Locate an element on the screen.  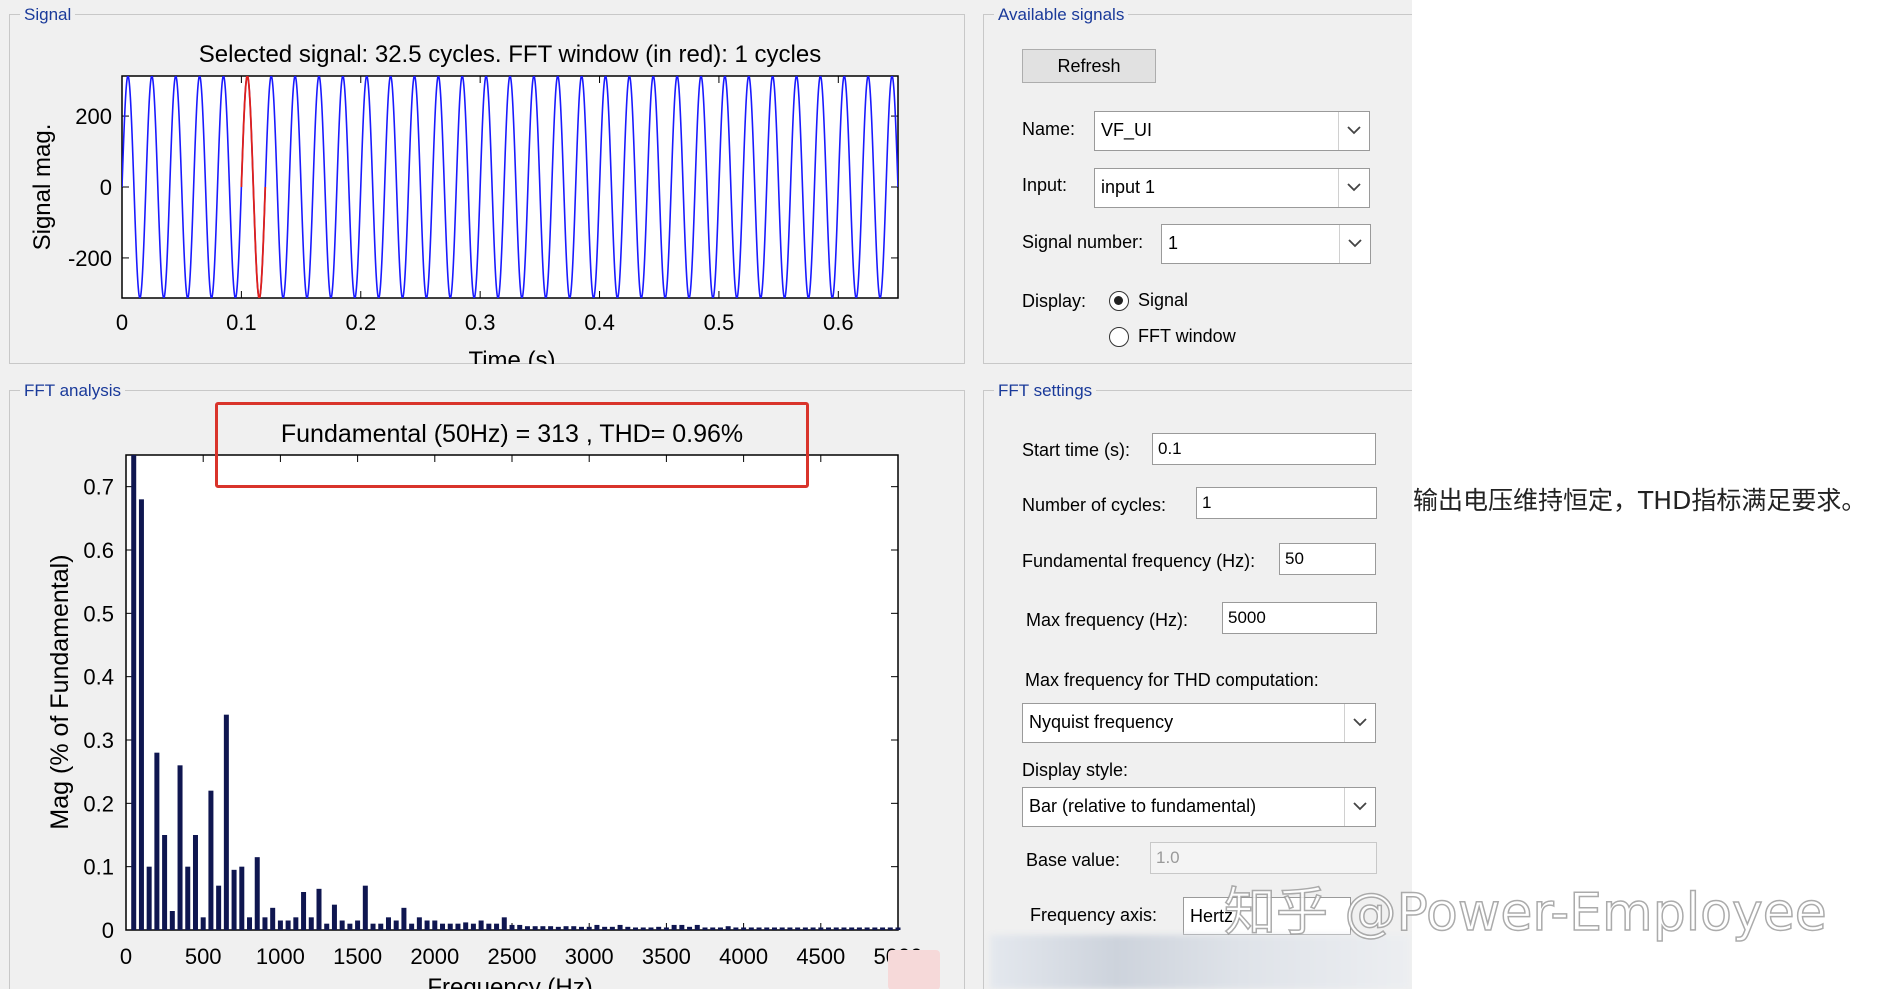
display-style-dropdown: Bar (relative to fundamental) is located at coordinates (1199, 807).